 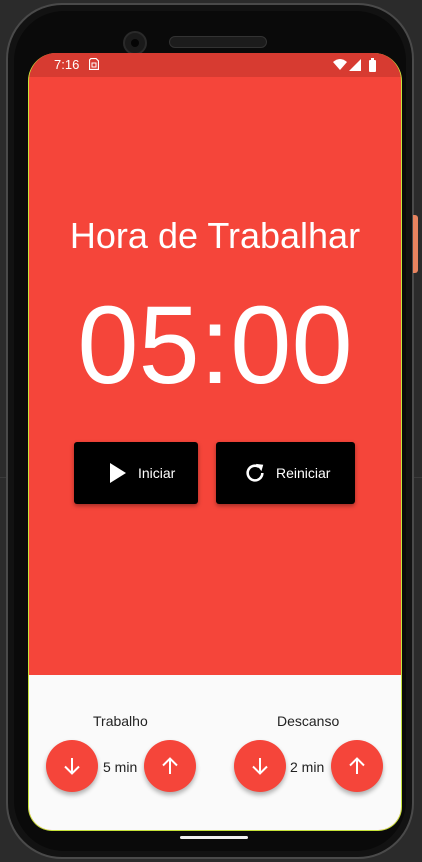 I want to click on timer-display: 05:00, so click(x=215, y=345).